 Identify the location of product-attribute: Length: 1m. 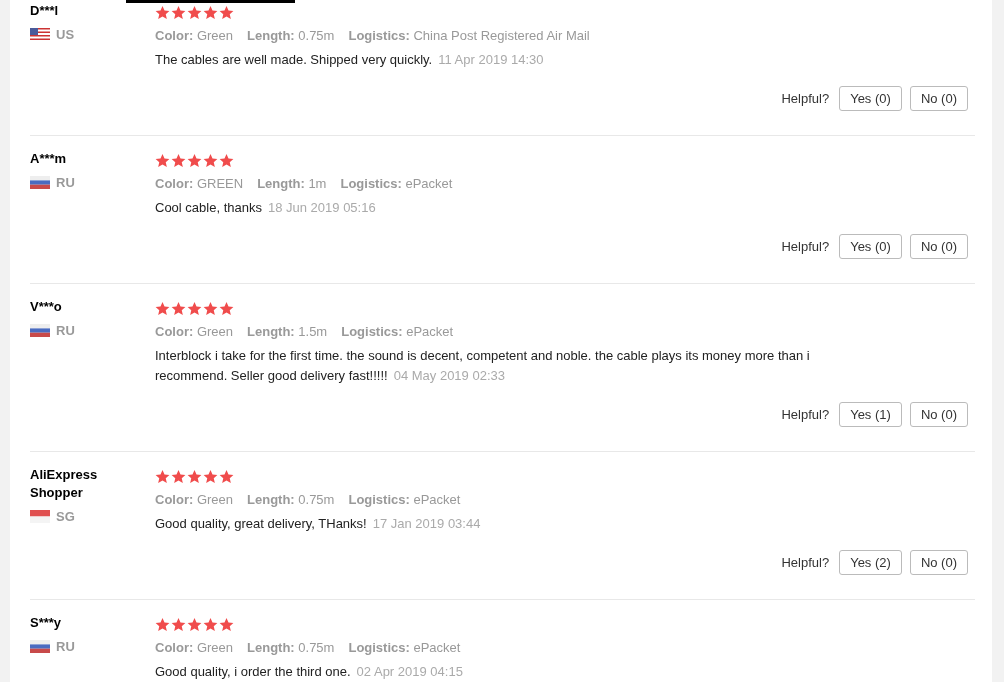
(292, 184).